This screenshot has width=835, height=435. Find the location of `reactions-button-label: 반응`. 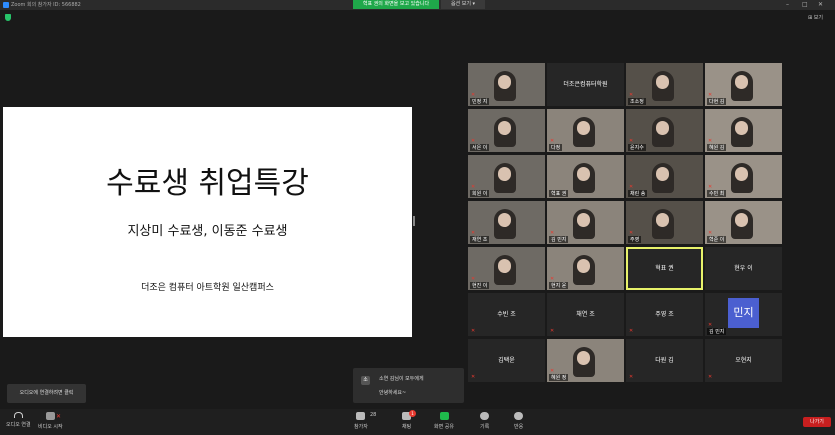

reactions-button-label: 반응 is located at coordinates (519, 427).